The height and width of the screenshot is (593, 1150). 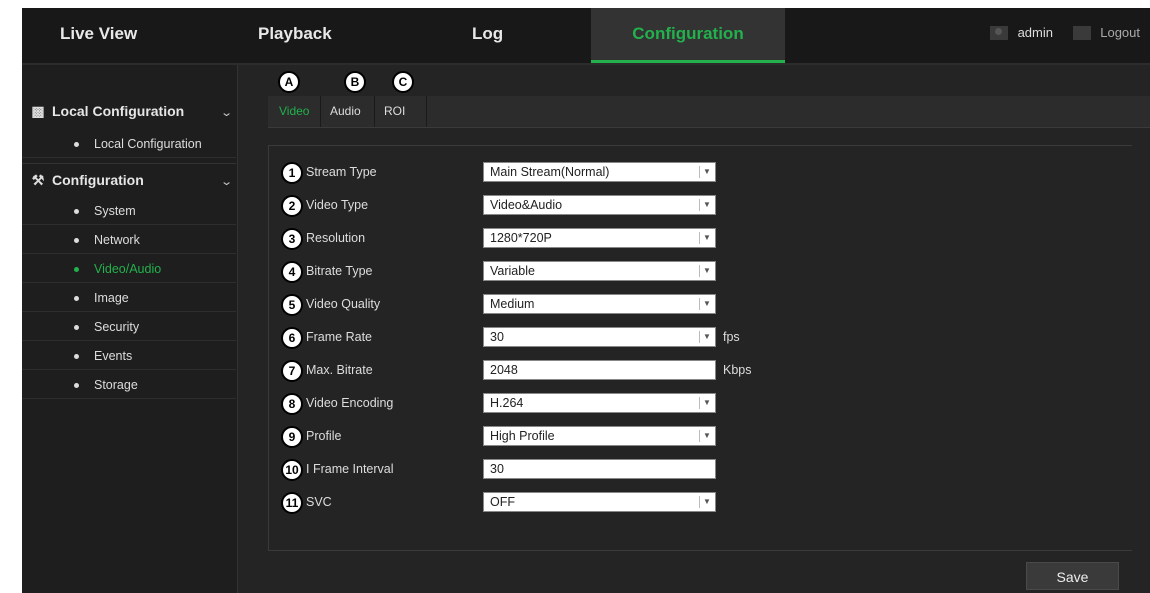 I want to click on sidebar-item-local-configuration: Local Configuration, so click(x=129, y=144).